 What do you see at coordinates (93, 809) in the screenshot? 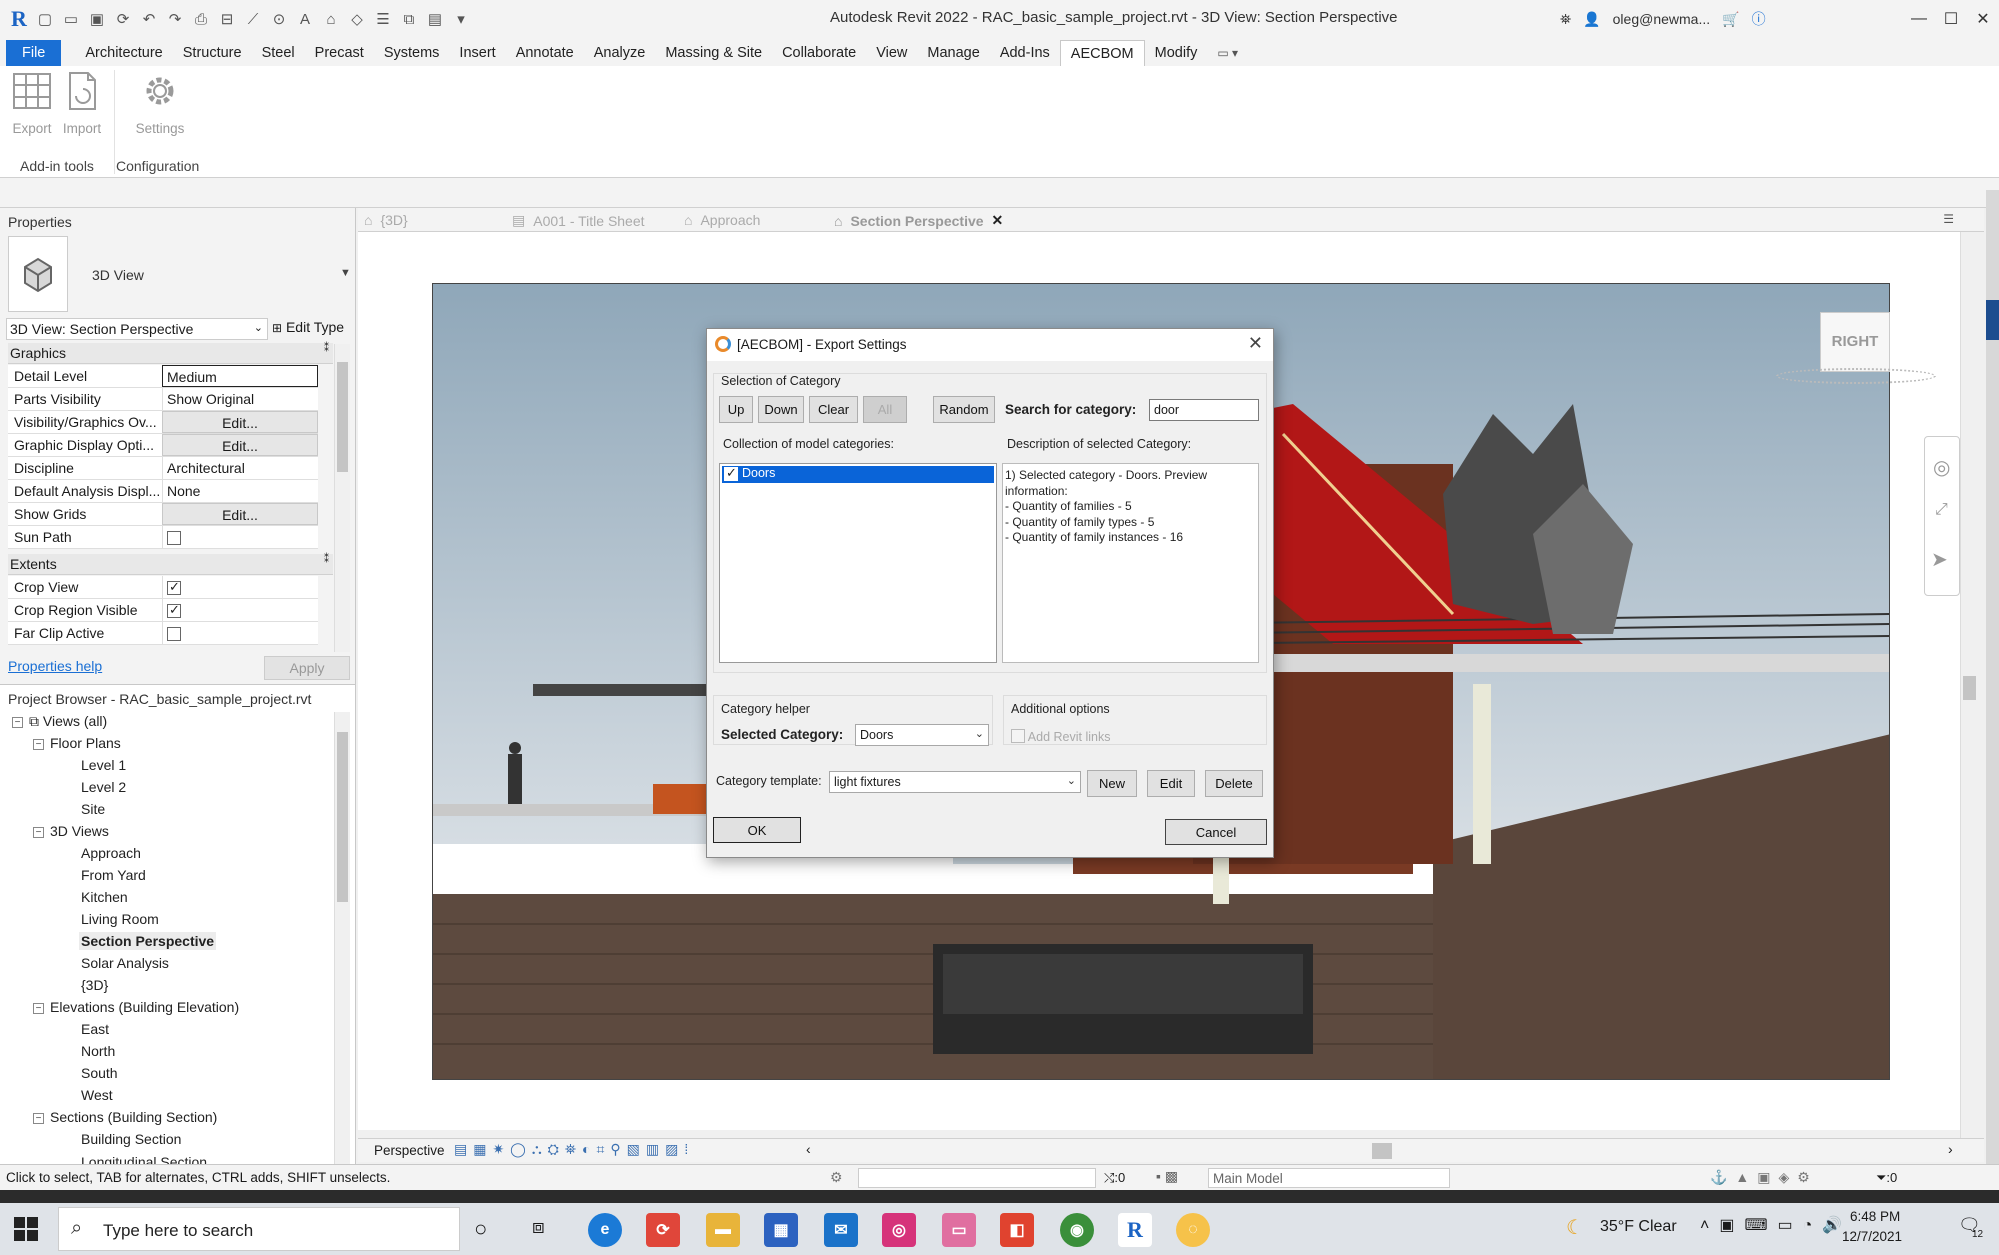
I see `tree-item-site: Site` at bounding box center [93, 809].